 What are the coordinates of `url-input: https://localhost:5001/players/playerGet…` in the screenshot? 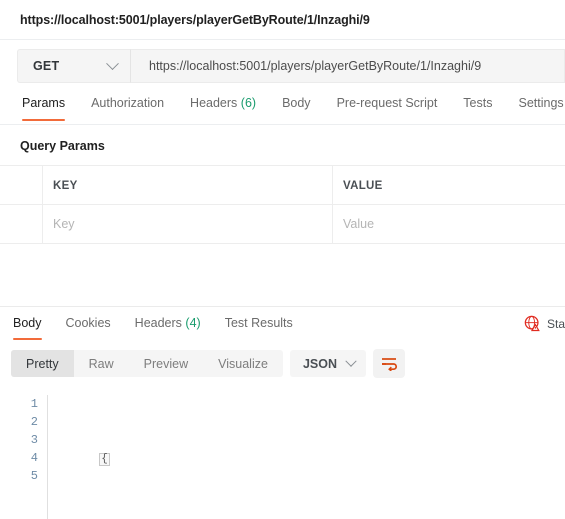 It's located at (347, 66).